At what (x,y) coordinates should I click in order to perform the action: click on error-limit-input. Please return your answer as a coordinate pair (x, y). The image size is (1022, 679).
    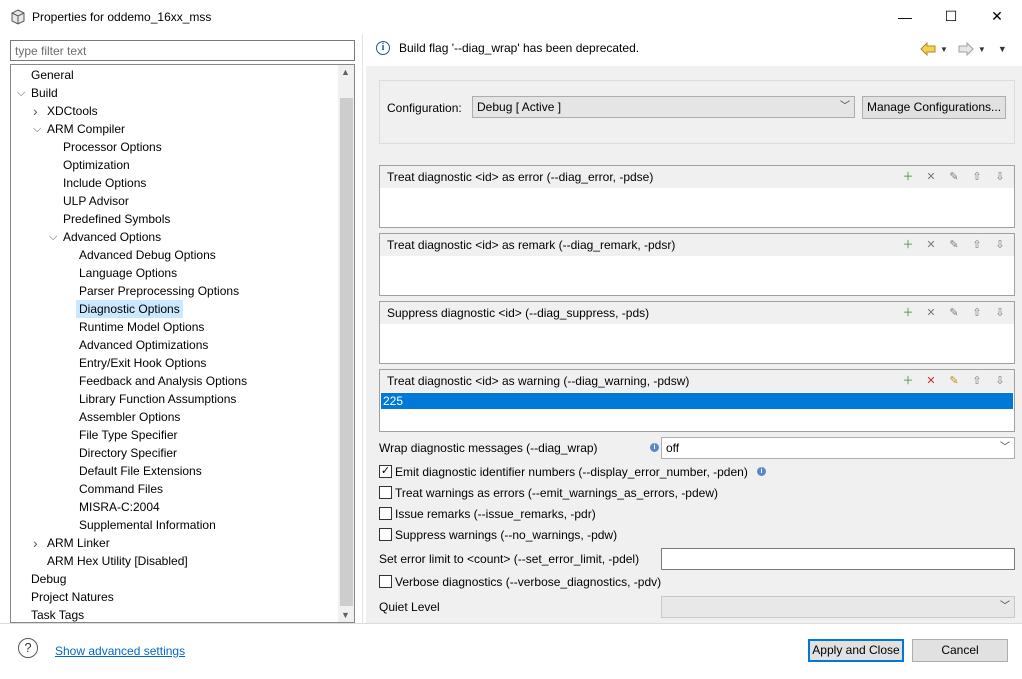
    Looking at the image, I should click on (838, 559).